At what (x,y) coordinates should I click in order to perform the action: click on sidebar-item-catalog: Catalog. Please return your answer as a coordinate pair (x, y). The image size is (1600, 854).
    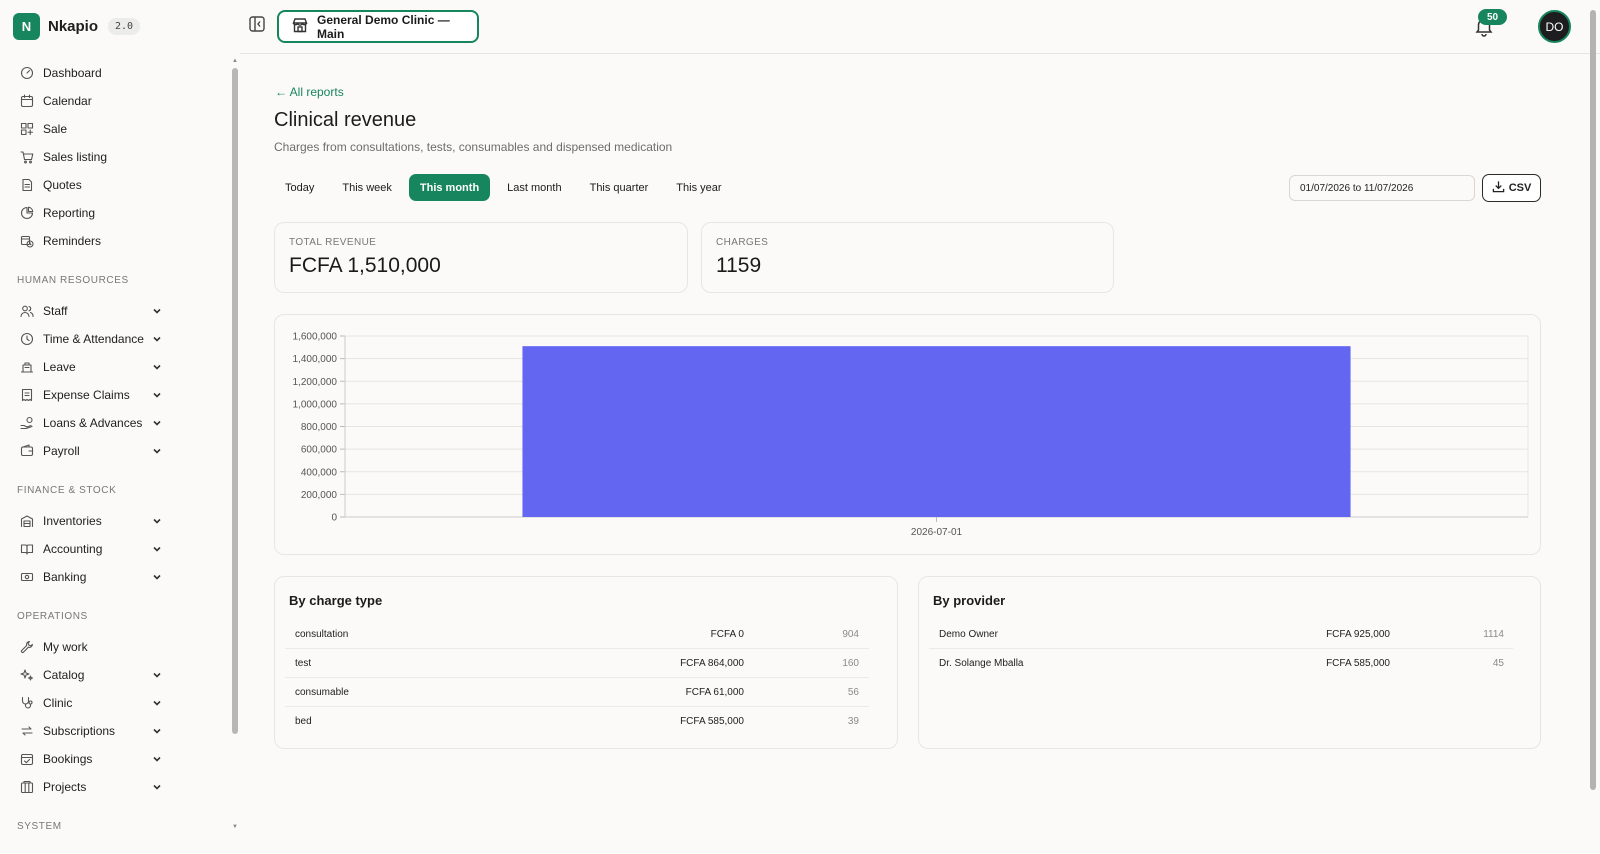
    Looking at the image, I should click on (116, 675).